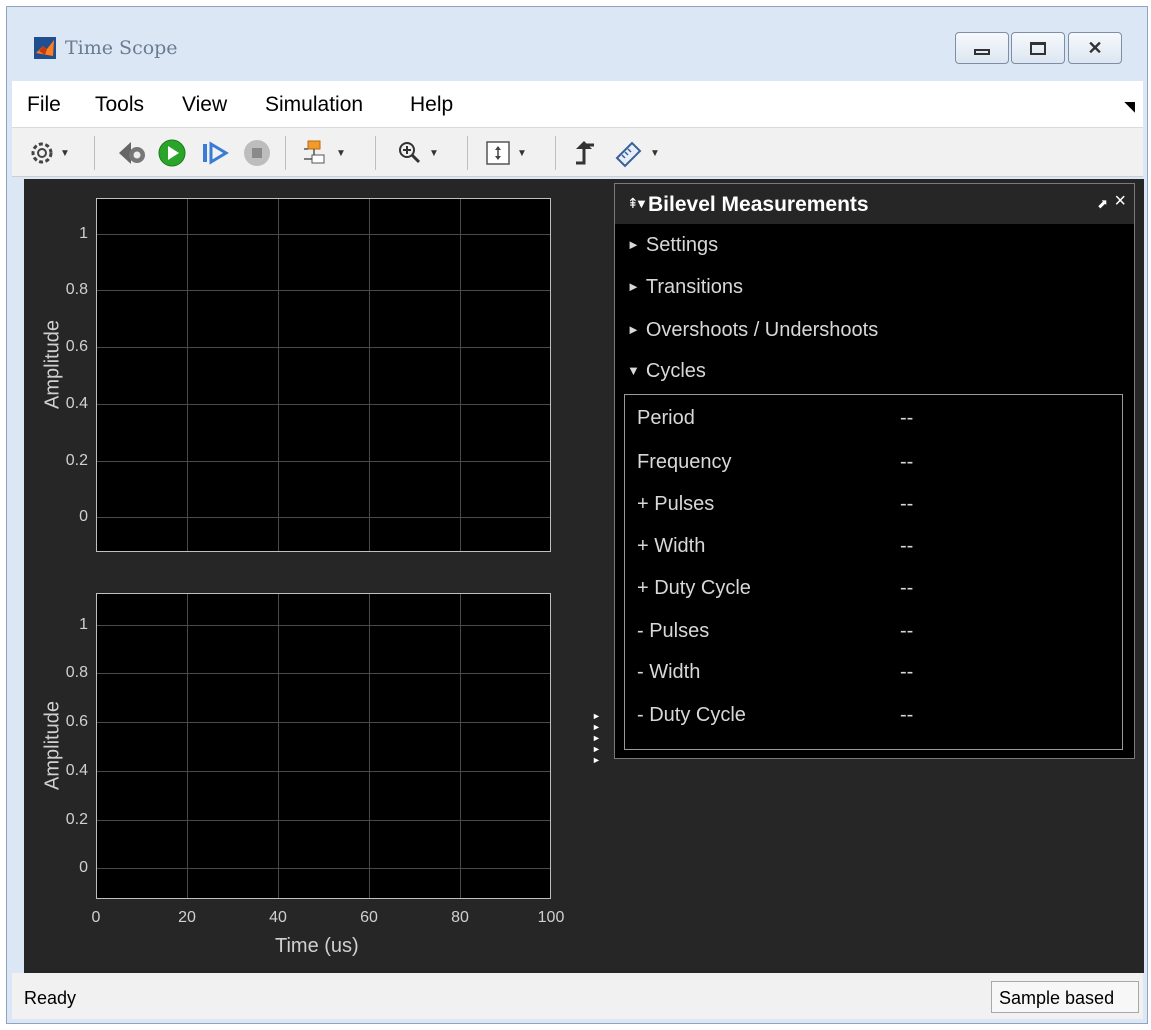  I want to click on bottom-ytick: 0, so click(83, 867).